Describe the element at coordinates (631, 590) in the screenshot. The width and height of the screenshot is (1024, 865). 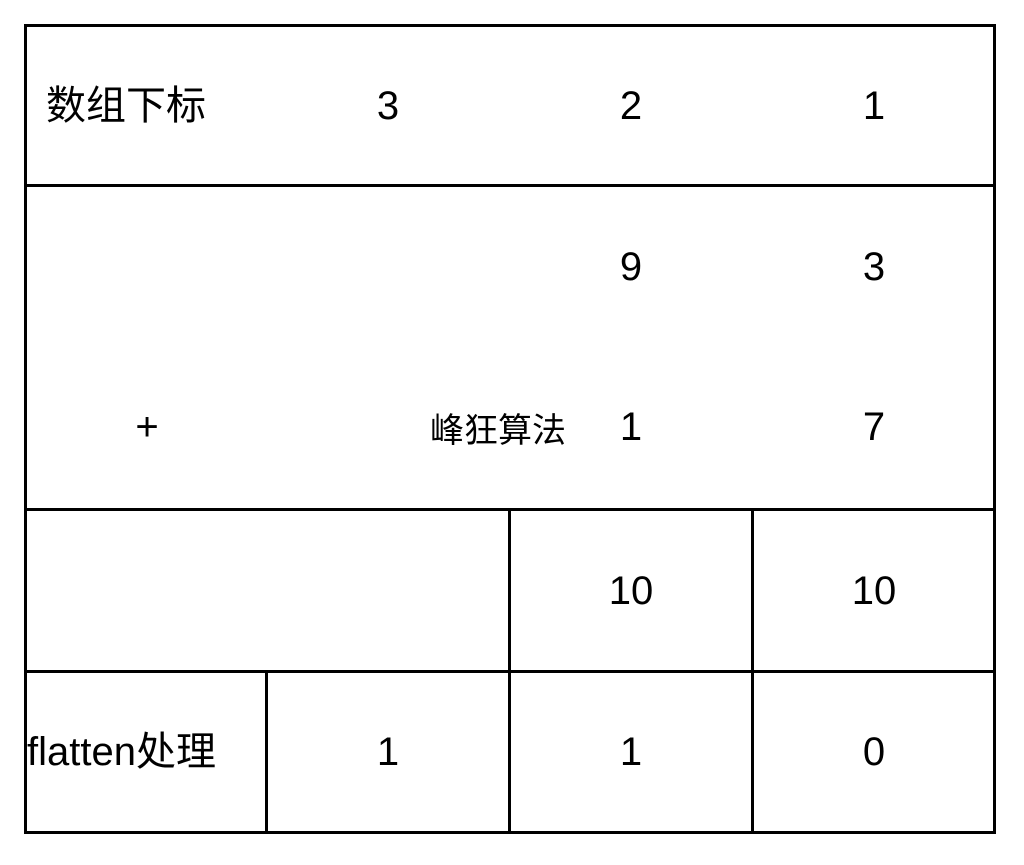
I see `sum-cell-index-2: 10` at that location.